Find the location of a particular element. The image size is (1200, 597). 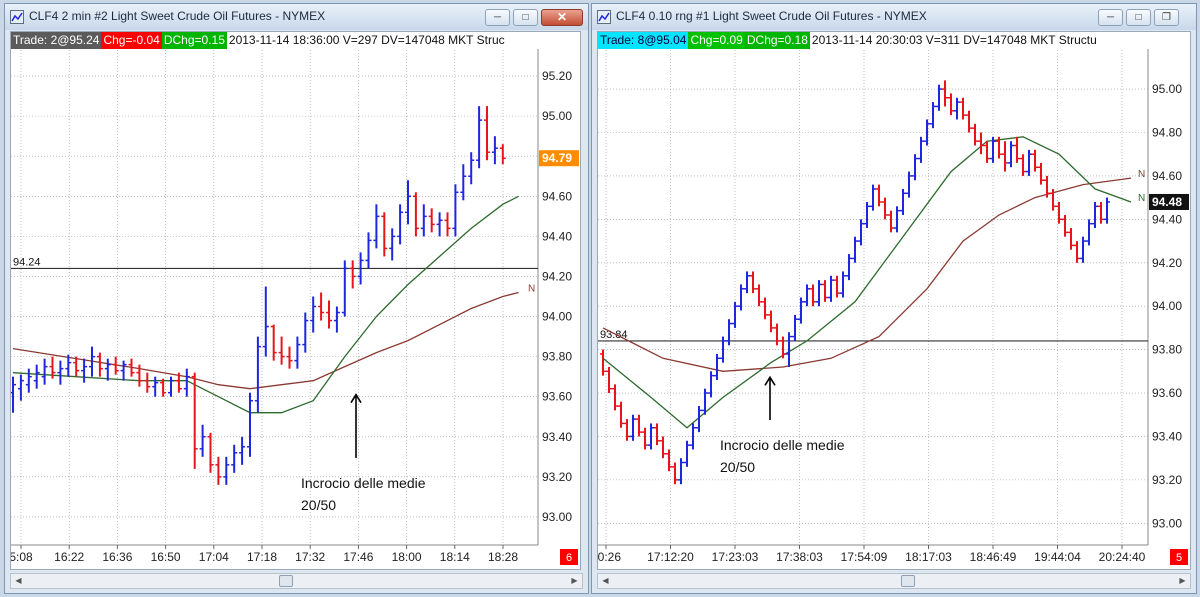

x-tick-label: 16:36 is located at coordinates (117, 557).